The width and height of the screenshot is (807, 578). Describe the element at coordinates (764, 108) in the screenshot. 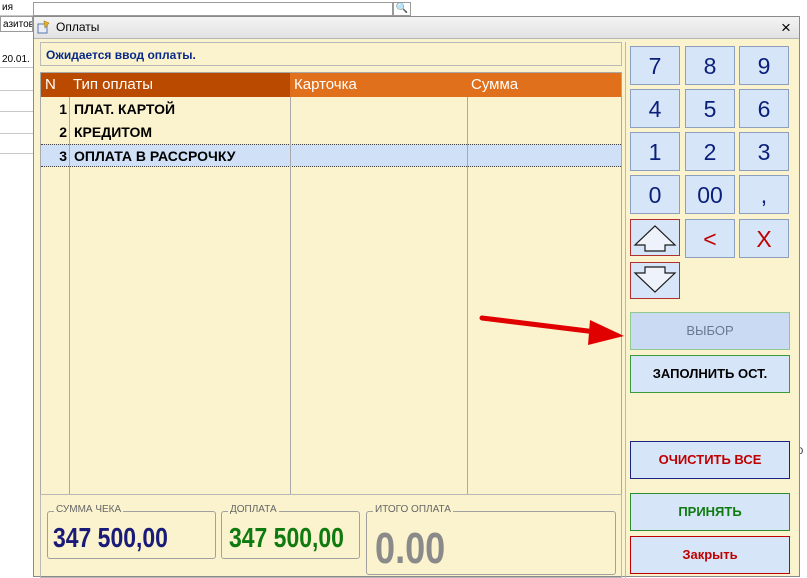

I see `key-6: 6` at that location.